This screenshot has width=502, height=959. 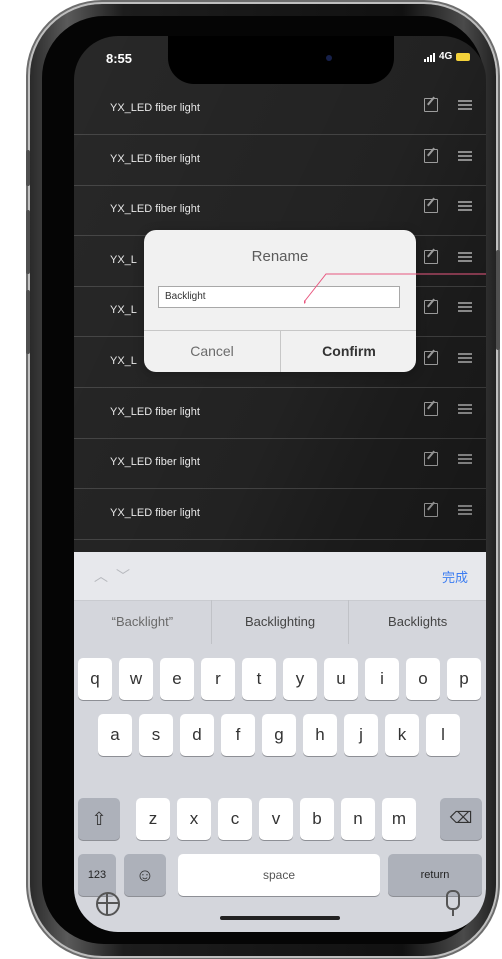 What do you see at coordinates (399, 819) in the screenshot?
I see `key-m: m` at bounding box center [399, 819].